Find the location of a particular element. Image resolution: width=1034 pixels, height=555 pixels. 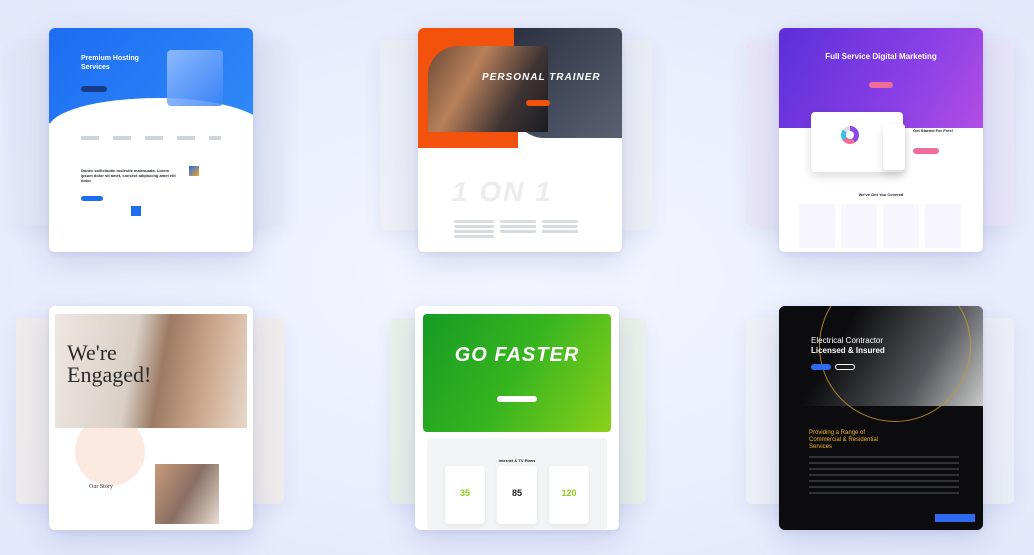

price-card: 85 is located at coordinates (517, 495).